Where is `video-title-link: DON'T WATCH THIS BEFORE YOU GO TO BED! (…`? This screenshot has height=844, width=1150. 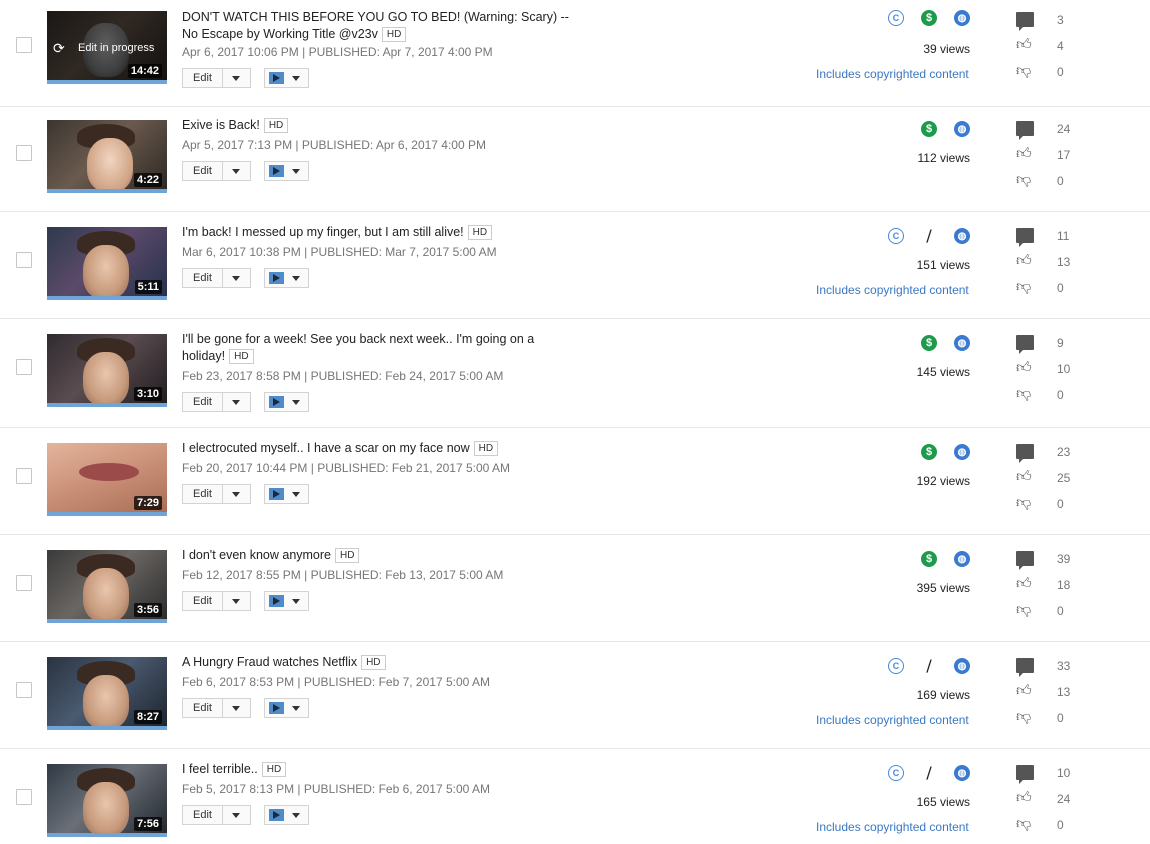
video-title-link: DON'T WATCH THIS BEFORE YOU GO TO BED! (… is located at coordinates (377, 26).